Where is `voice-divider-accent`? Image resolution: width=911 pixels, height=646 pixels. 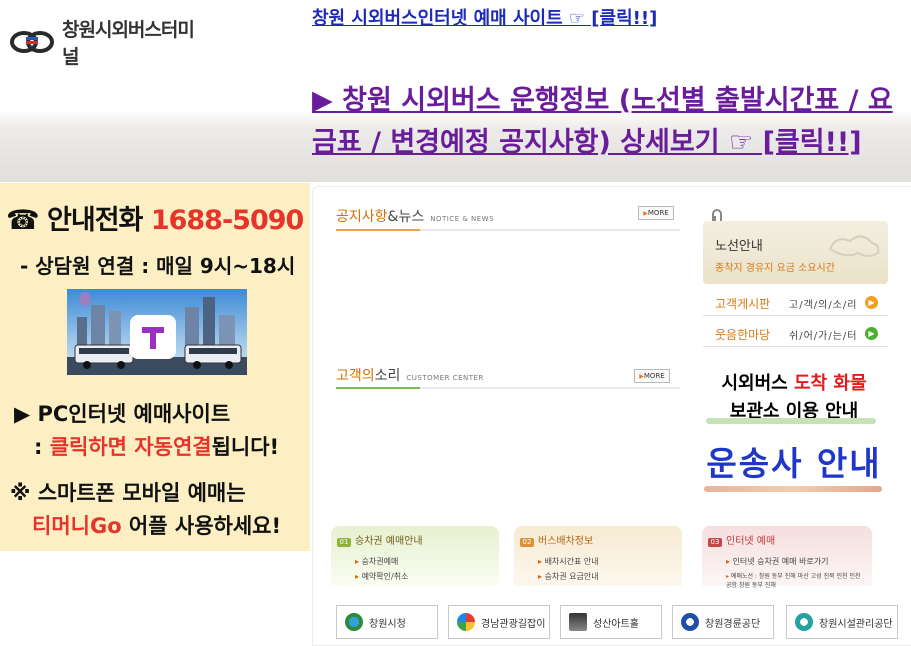 voice-divider-accent is located at coordinates (378, 388).